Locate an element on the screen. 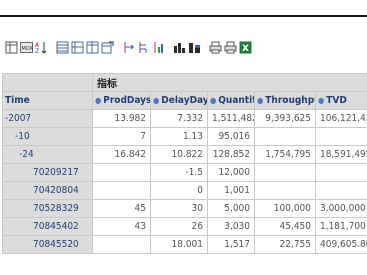 The width and height of the screenshot is (367, 275). mdx-icon: MDX is located at coordinates (26, 47).